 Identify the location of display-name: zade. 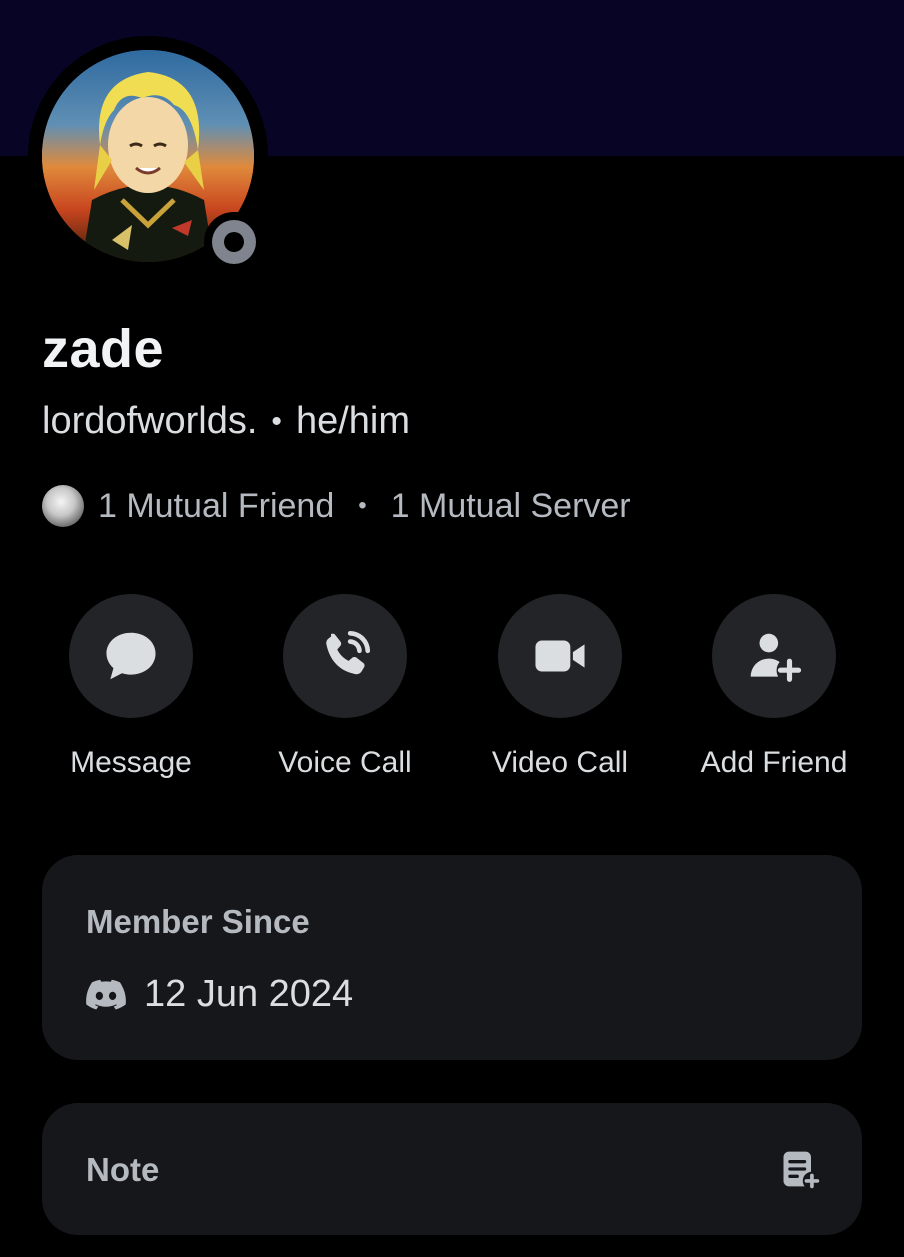
(103, 349).